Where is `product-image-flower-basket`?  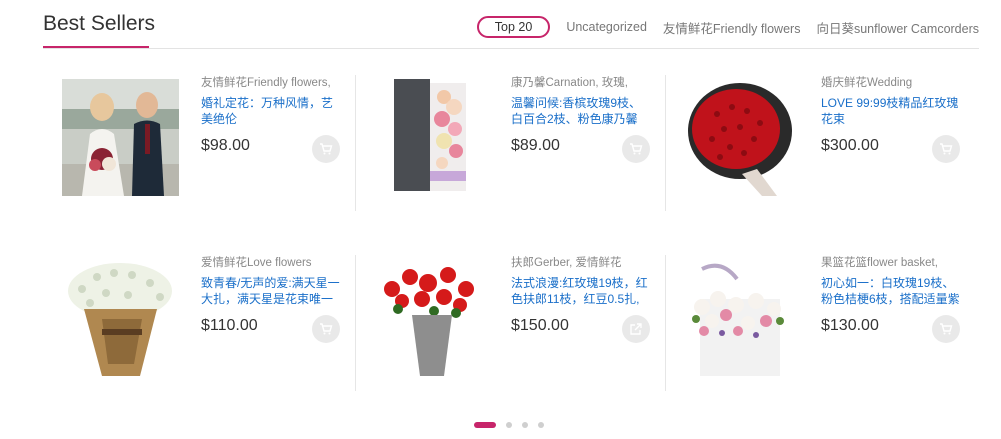 product-image-flower-basket is located at coordinates (740, 317).